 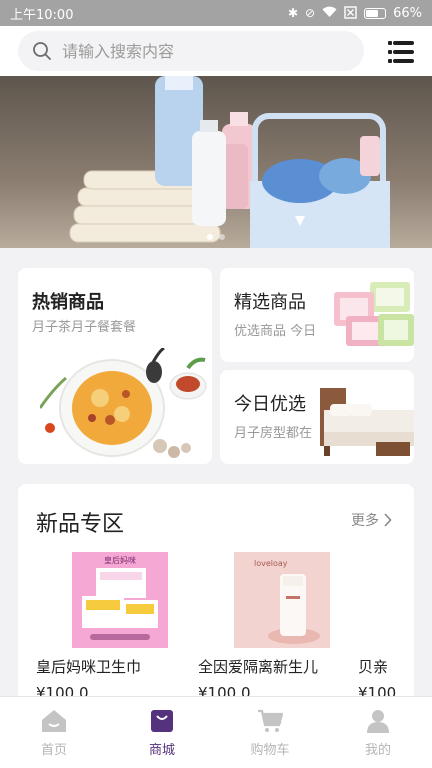 I want to click on new-products-title: 新品专区, so click(x=80, y=524).